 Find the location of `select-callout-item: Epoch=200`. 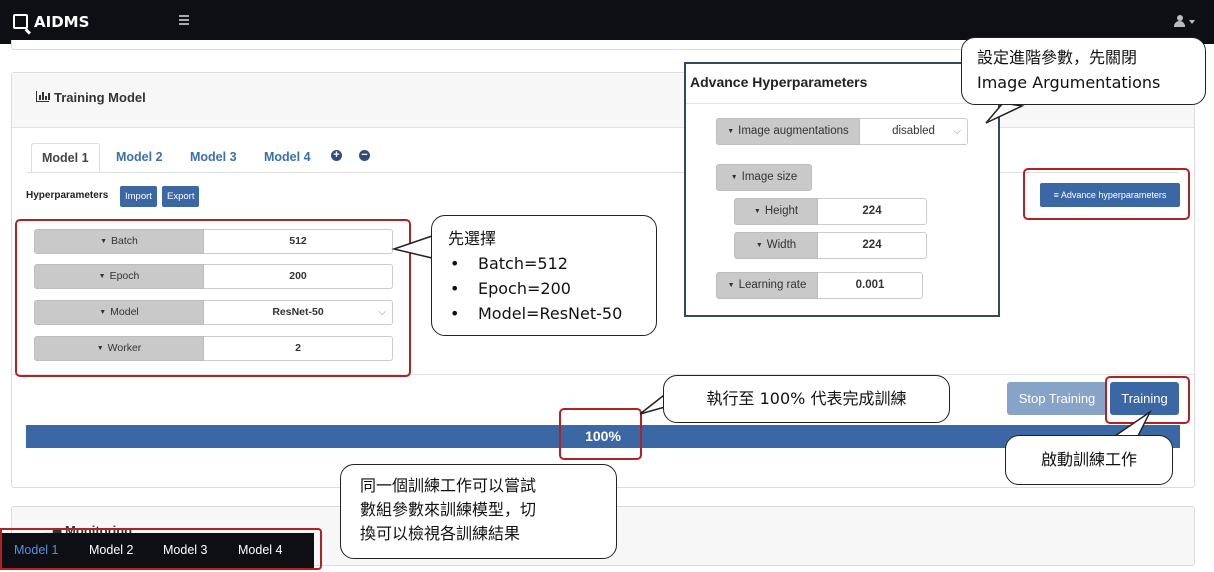

select-callout-item: Epoch=200 is located at coordinates (552, 288).